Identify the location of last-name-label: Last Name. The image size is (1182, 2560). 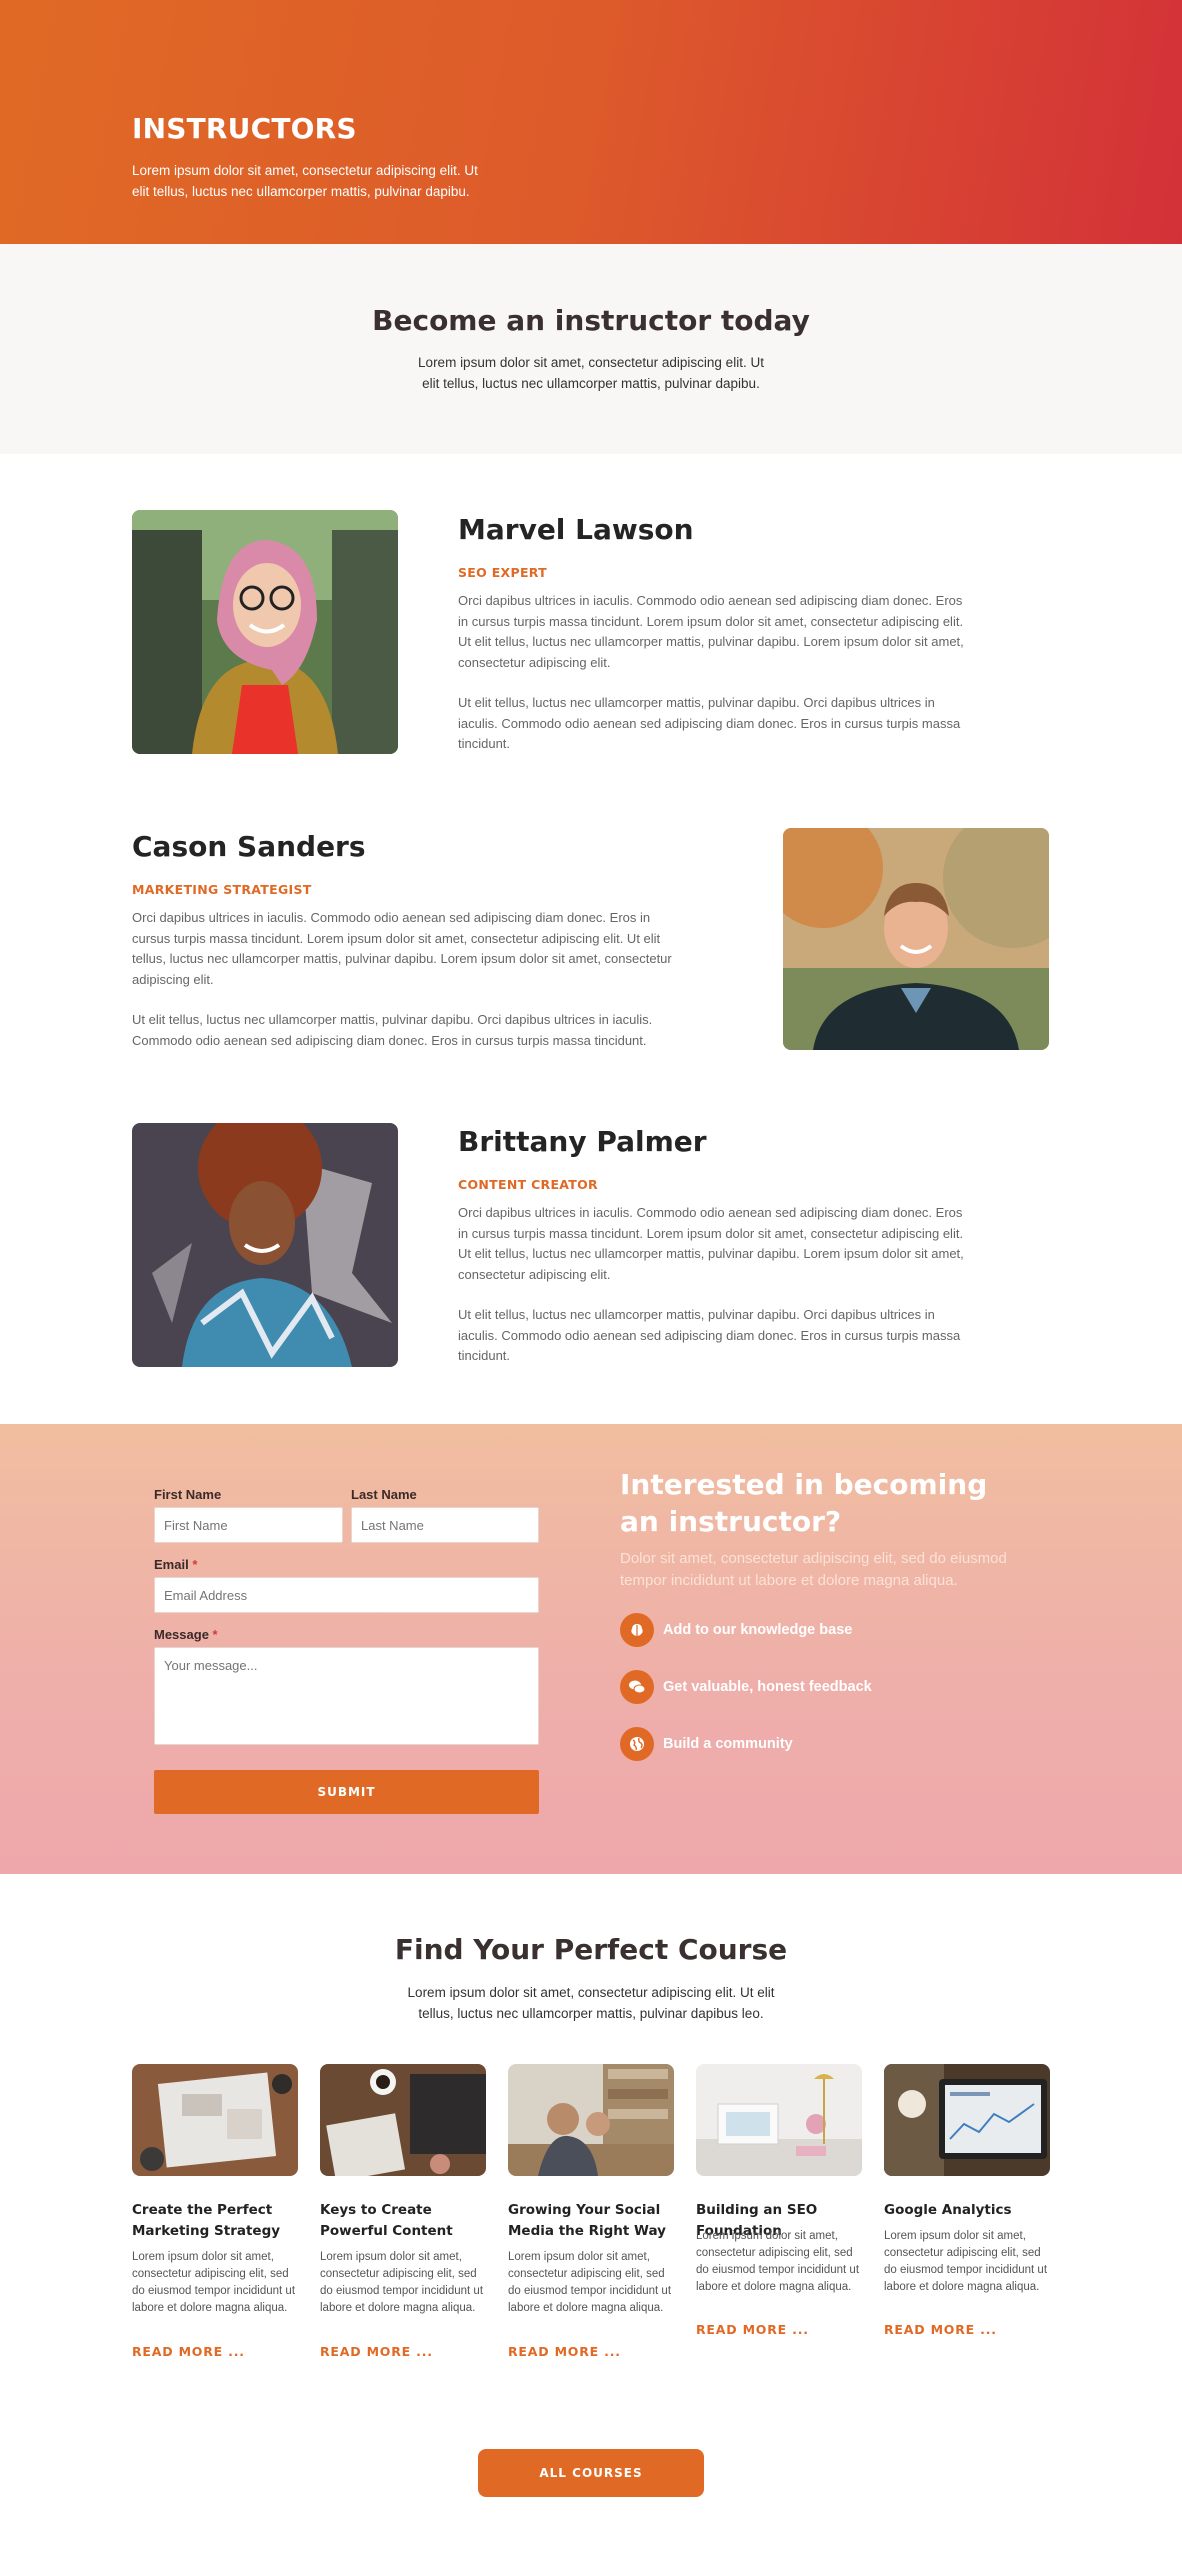
(384, 1494).